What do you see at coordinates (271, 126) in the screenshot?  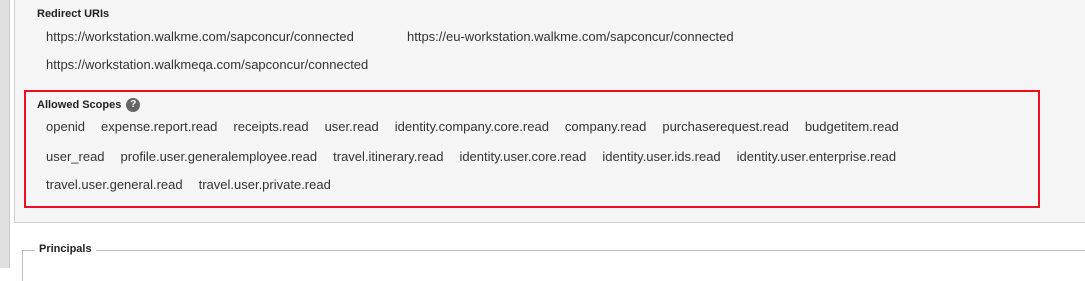 I see `scope-item: receipts.read` at bounding box center [271, 126].